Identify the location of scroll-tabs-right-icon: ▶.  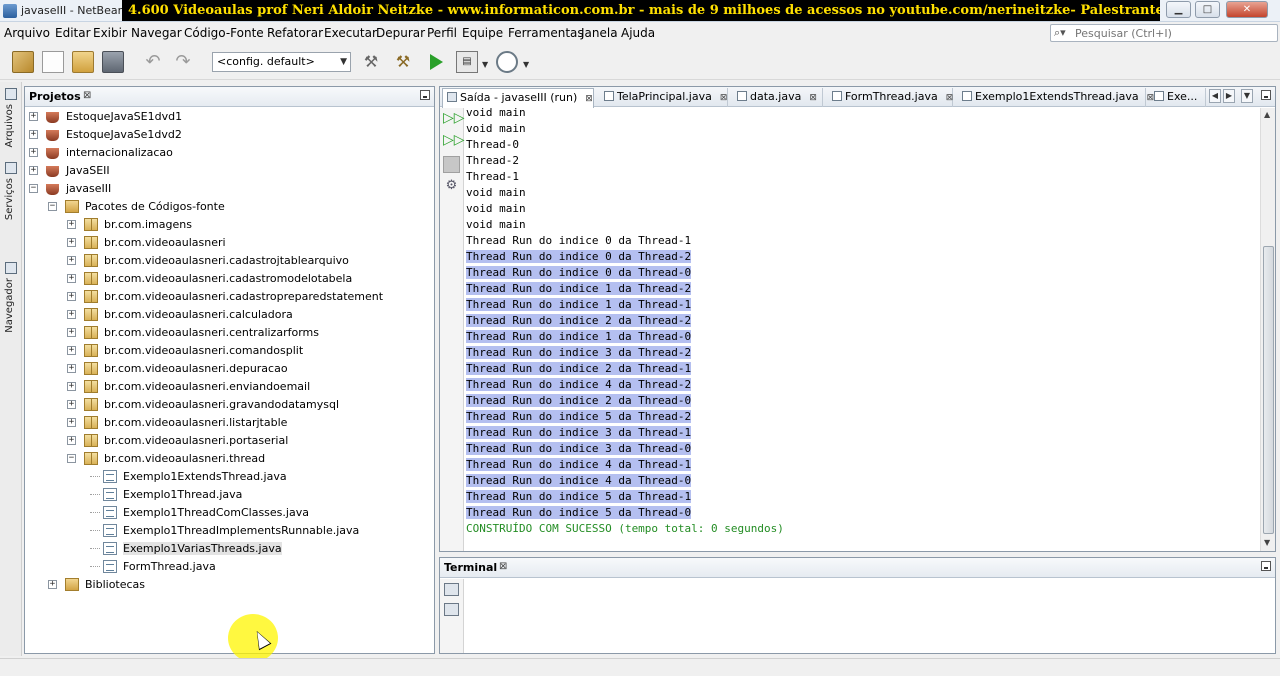
(1229, 96).